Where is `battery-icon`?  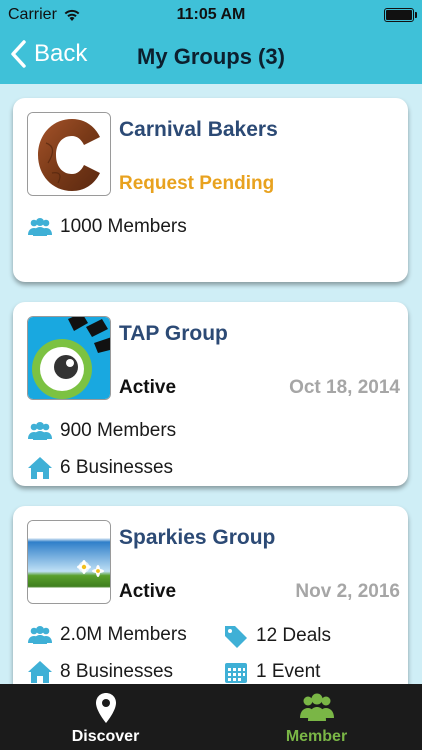
battery-icon is located at coordinates (400, 15).